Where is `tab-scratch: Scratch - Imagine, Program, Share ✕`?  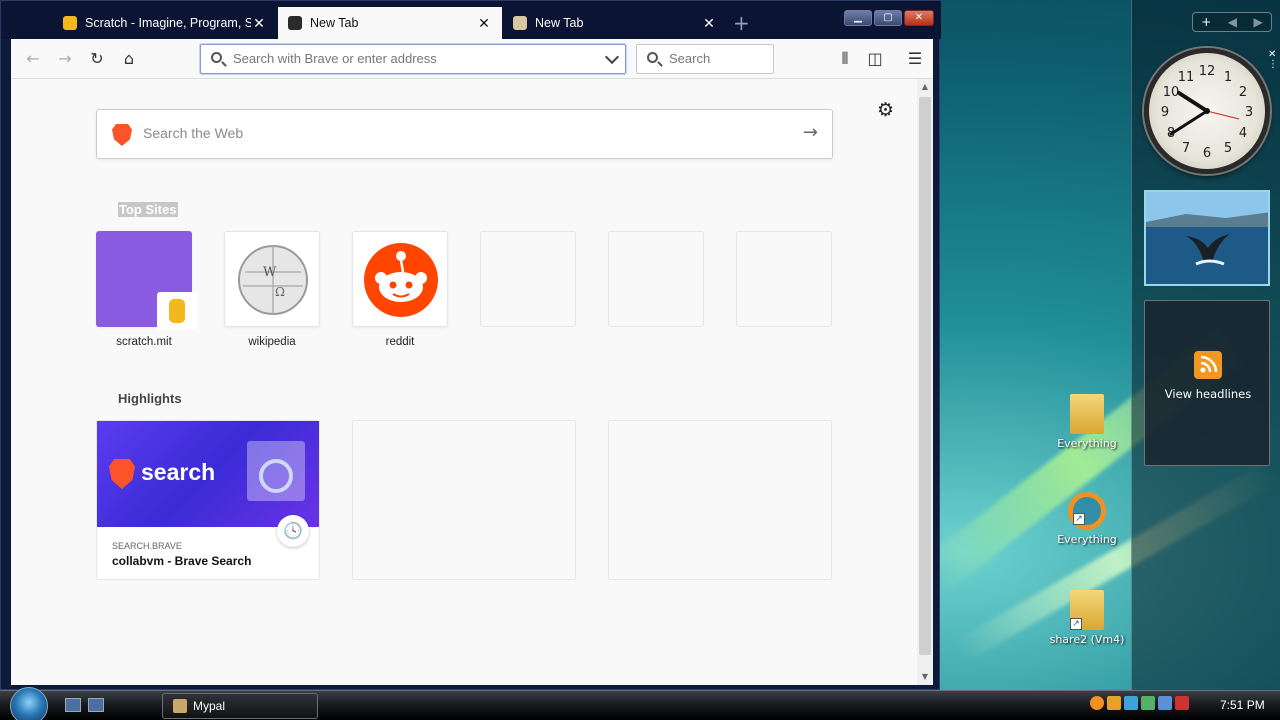
tab-scratch: Scratch - Imagine, Program, Share ✕ is located at coordinates (165, 23).